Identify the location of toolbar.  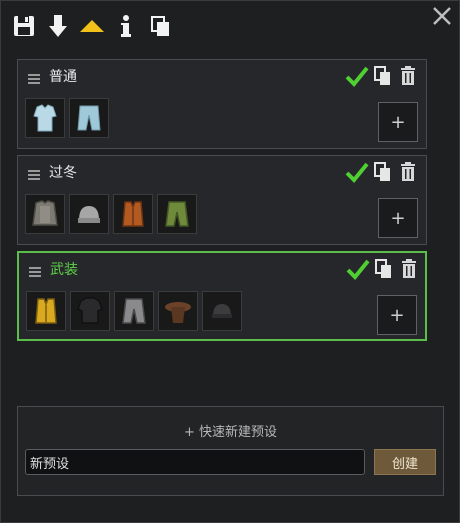
(92, 26).